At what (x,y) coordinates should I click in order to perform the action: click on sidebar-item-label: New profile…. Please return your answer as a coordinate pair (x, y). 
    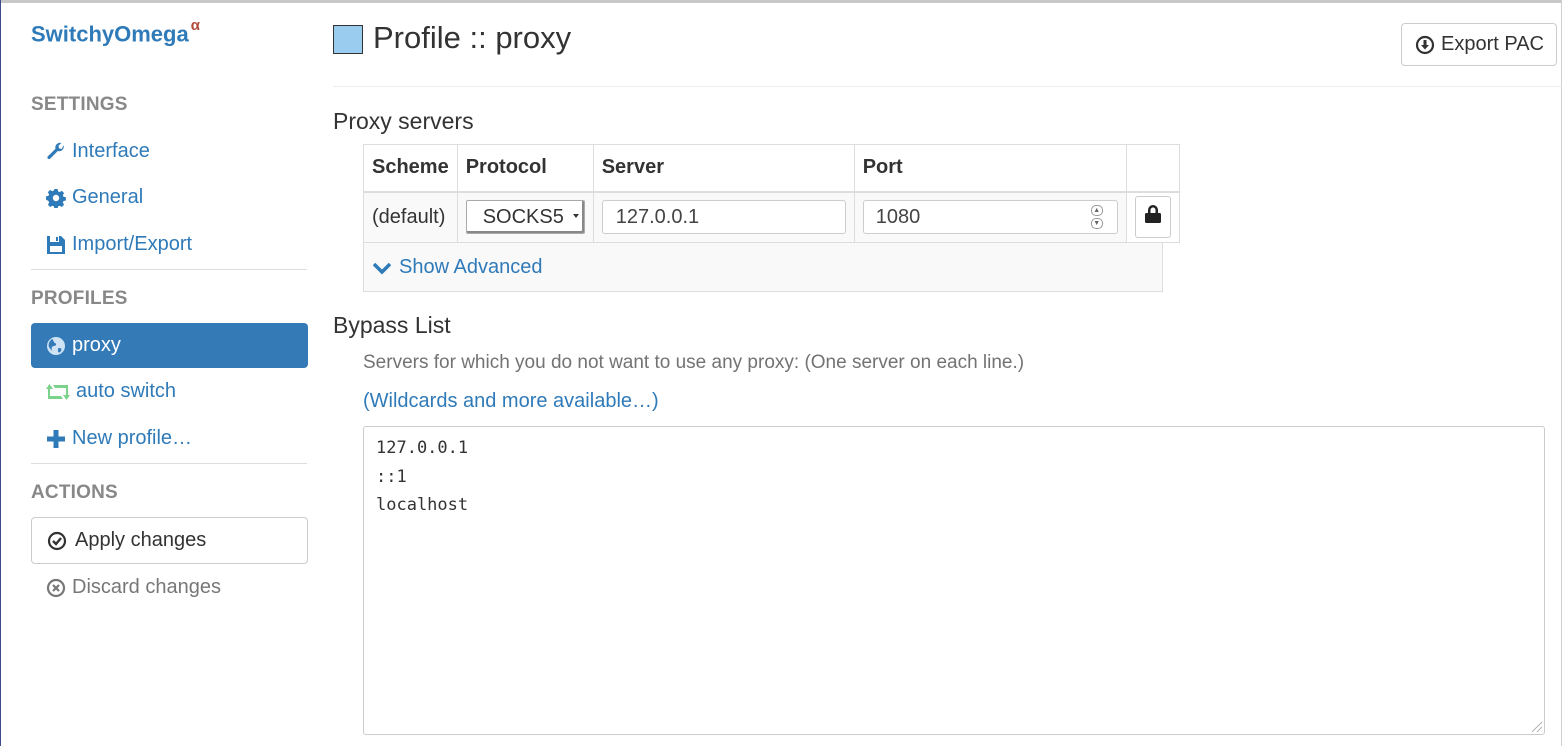
    Looking at the image, I should click on (132, 438).